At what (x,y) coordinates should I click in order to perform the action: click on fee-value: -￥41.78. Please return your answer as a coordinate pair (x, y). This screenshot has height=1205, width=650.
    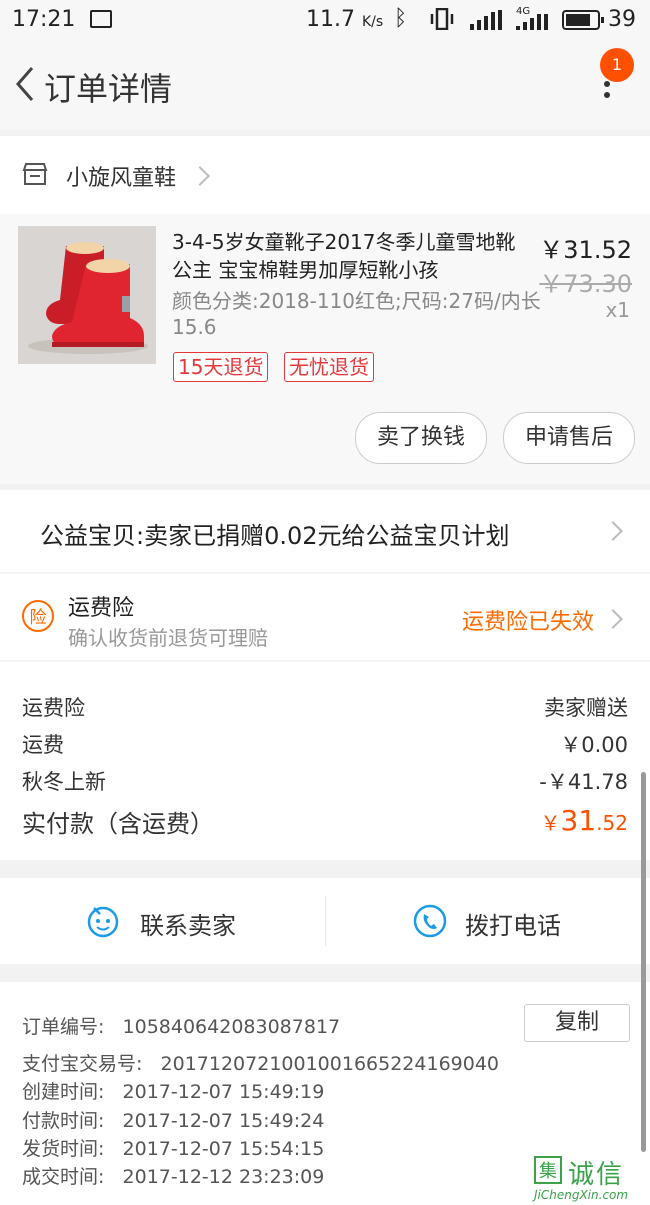
    Looking at the image, I should click on (583, 782).